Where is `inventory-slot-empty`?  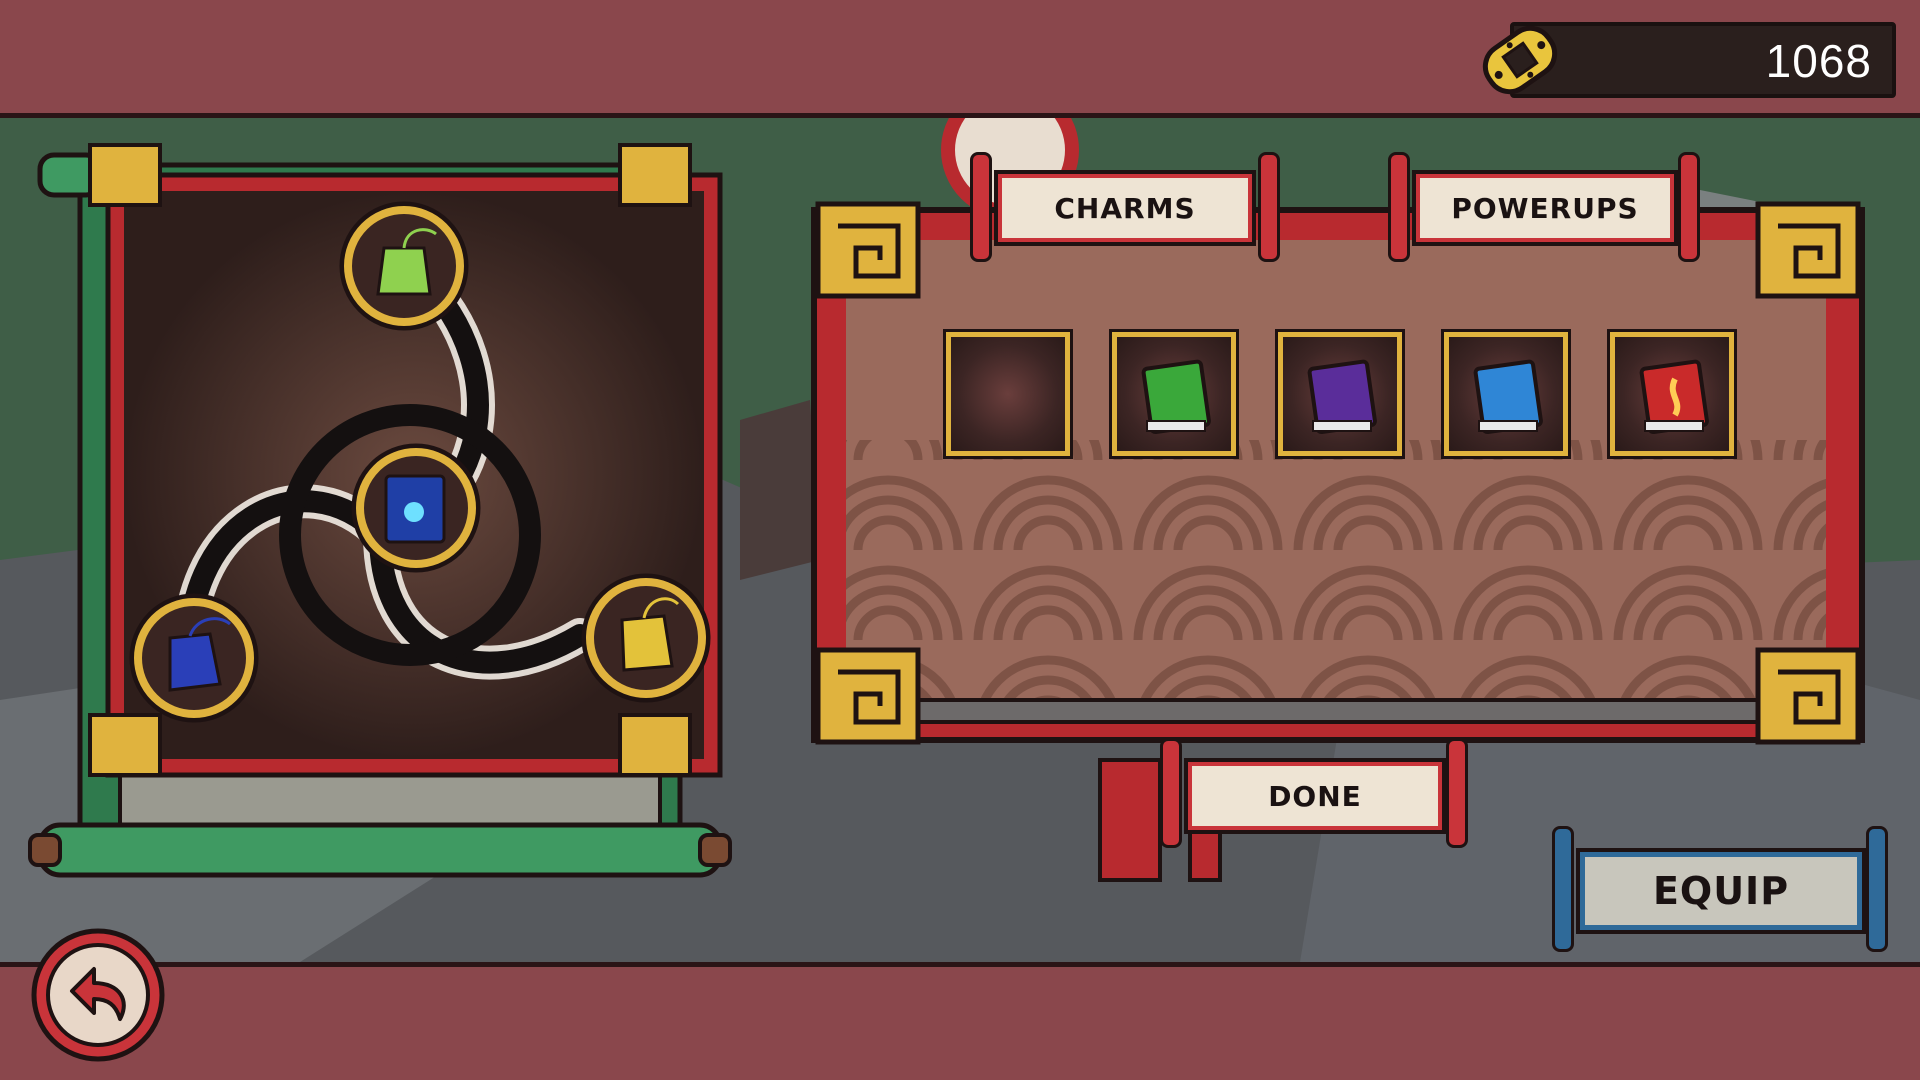
inventory-slot-empty is located at coordinates (1008, 394).